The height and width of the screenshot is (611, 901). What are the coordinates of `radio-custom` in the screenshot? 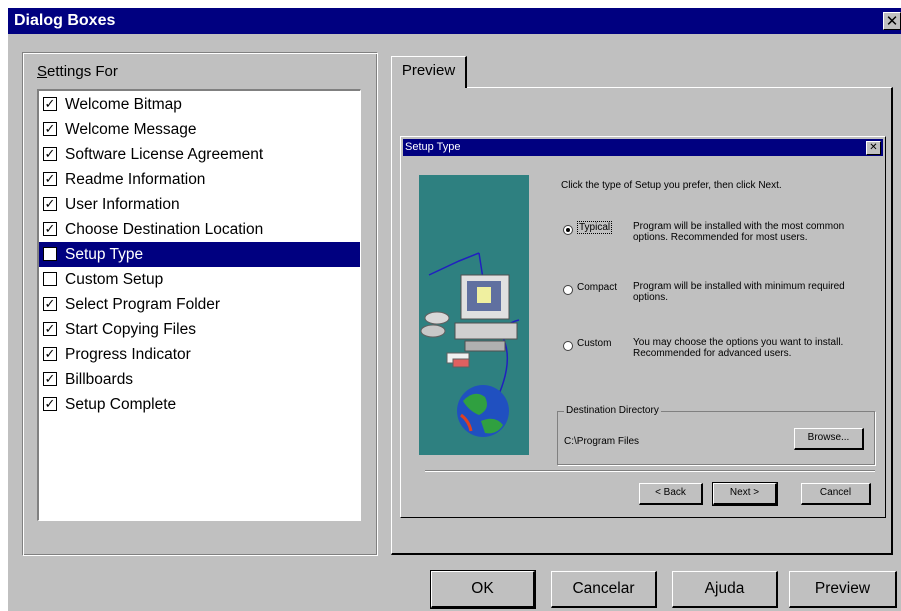 It's located at (568, 346).